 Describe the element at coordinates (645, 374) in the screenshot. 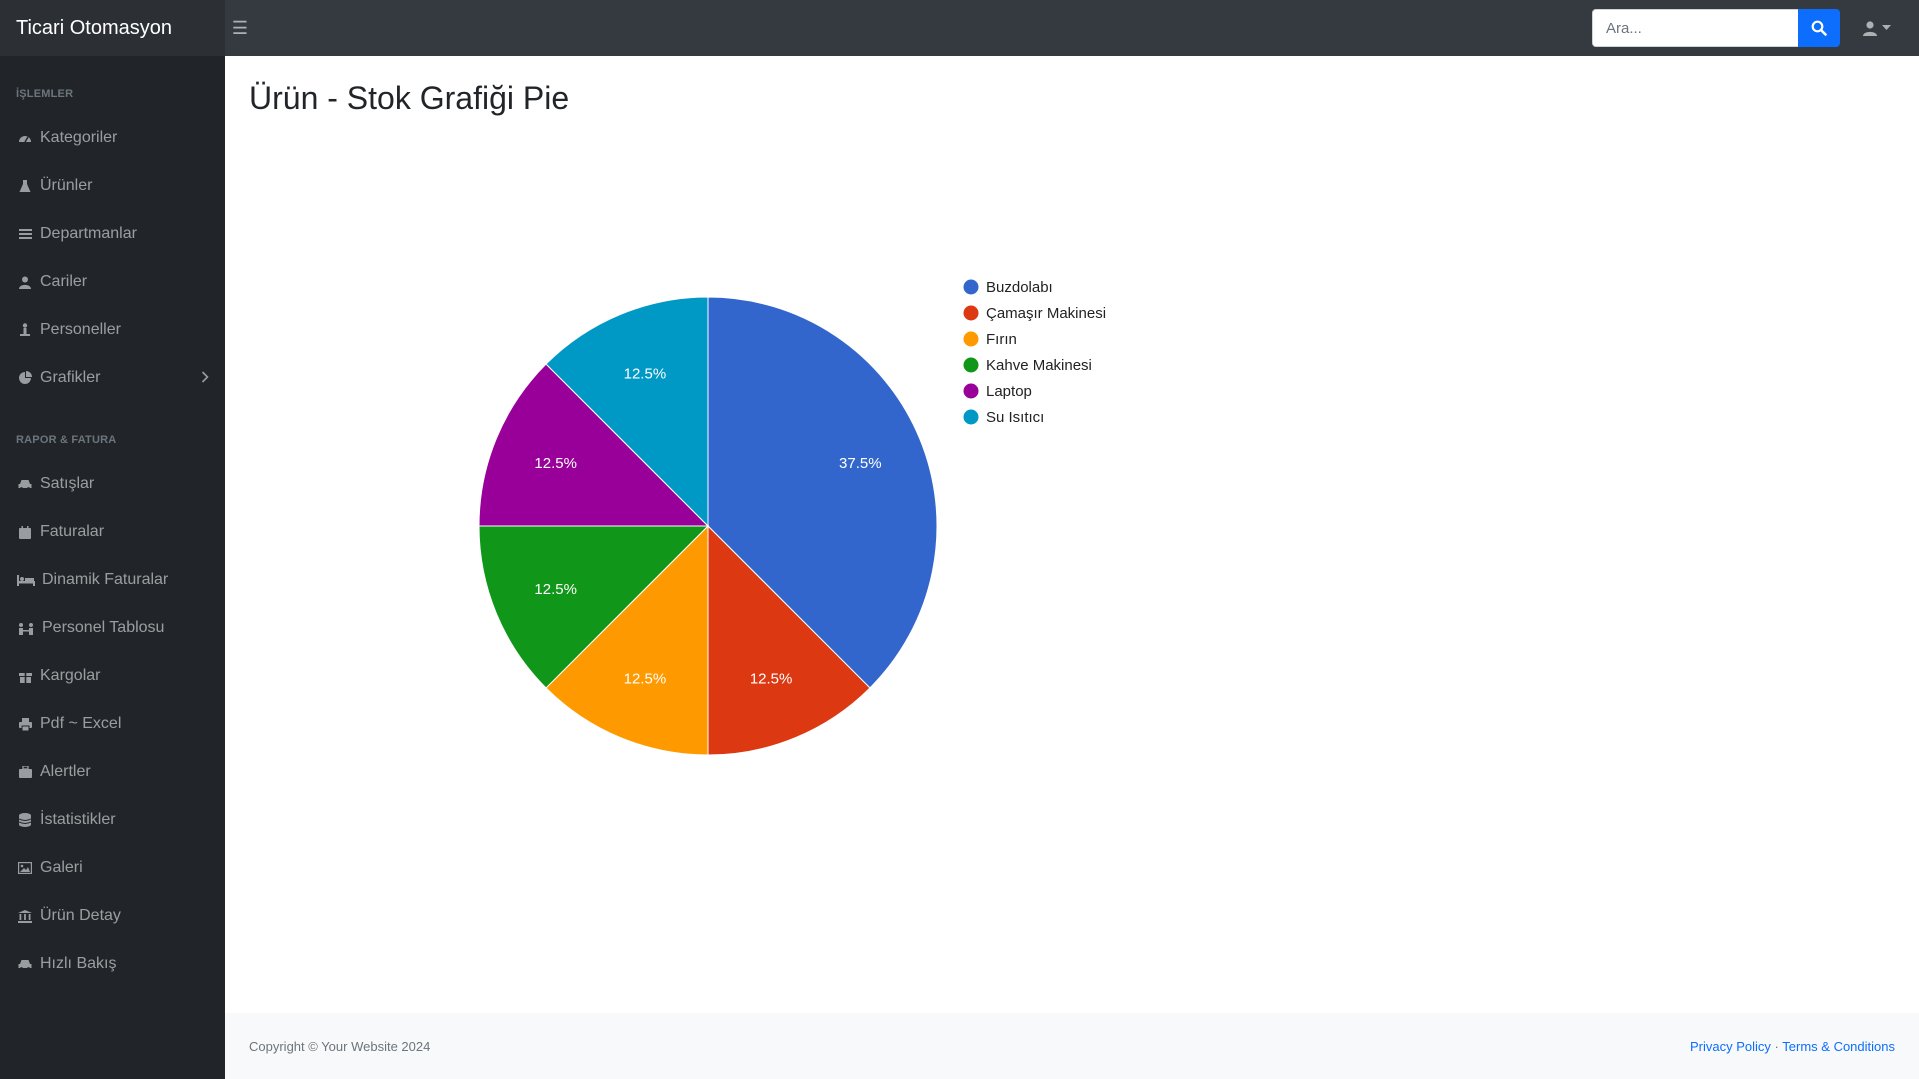

I see `pie-slice-label-5: 12.5%` at that location.